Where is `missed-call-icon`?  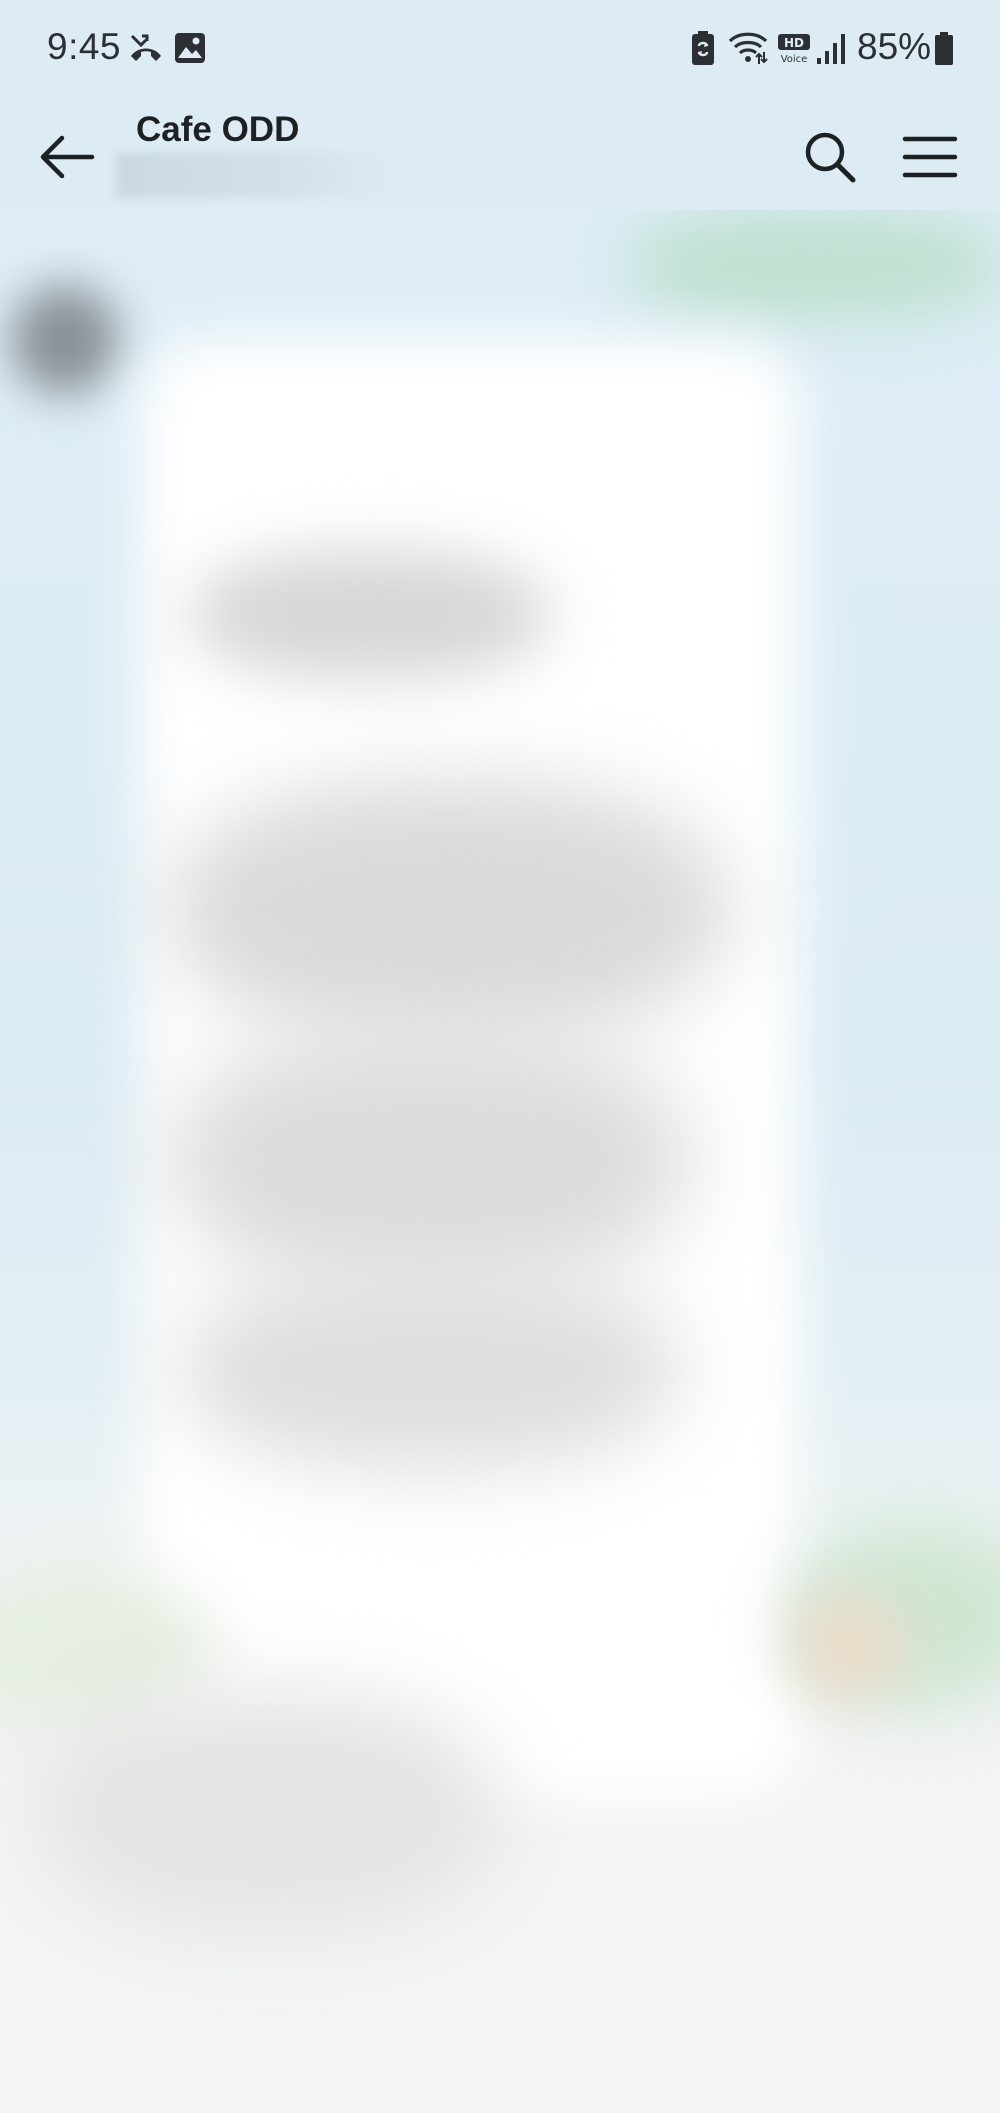
missed-call-icon is located at coordinates (145, 47).